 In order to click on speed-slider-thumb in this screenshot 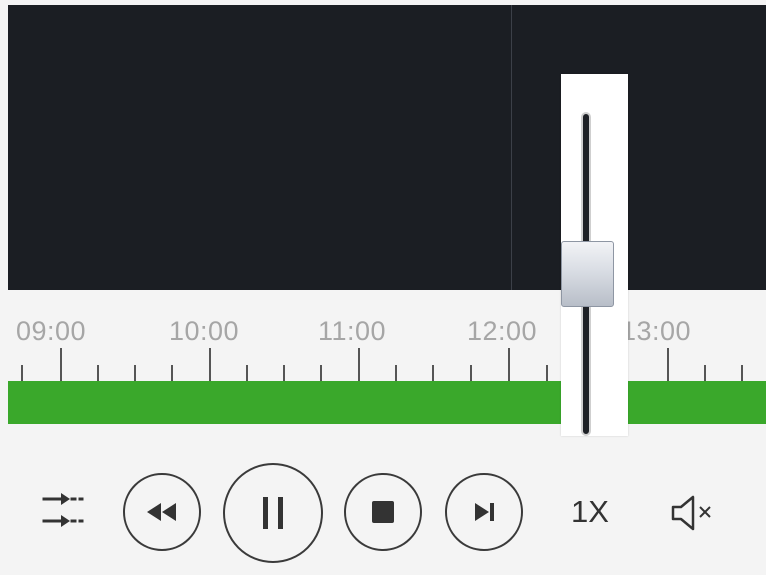, I will do `click(587, 274)`.